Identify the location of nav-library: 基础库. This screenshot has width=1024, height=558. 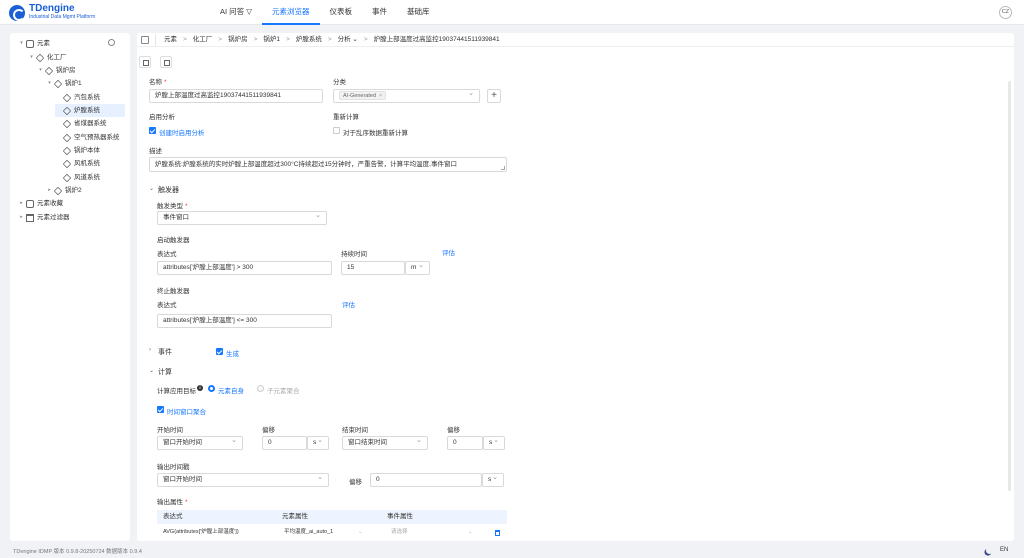
(418, 12).